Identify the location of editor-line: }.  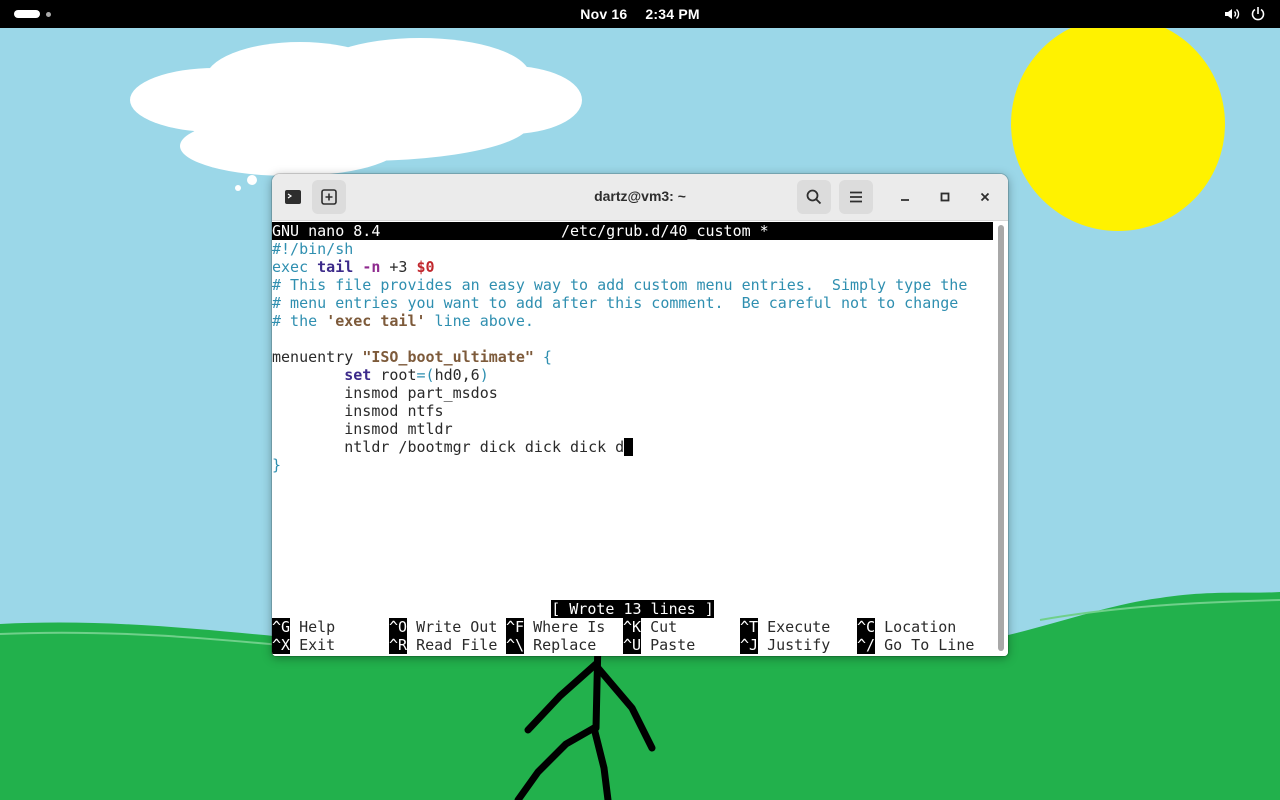
(632, 465).